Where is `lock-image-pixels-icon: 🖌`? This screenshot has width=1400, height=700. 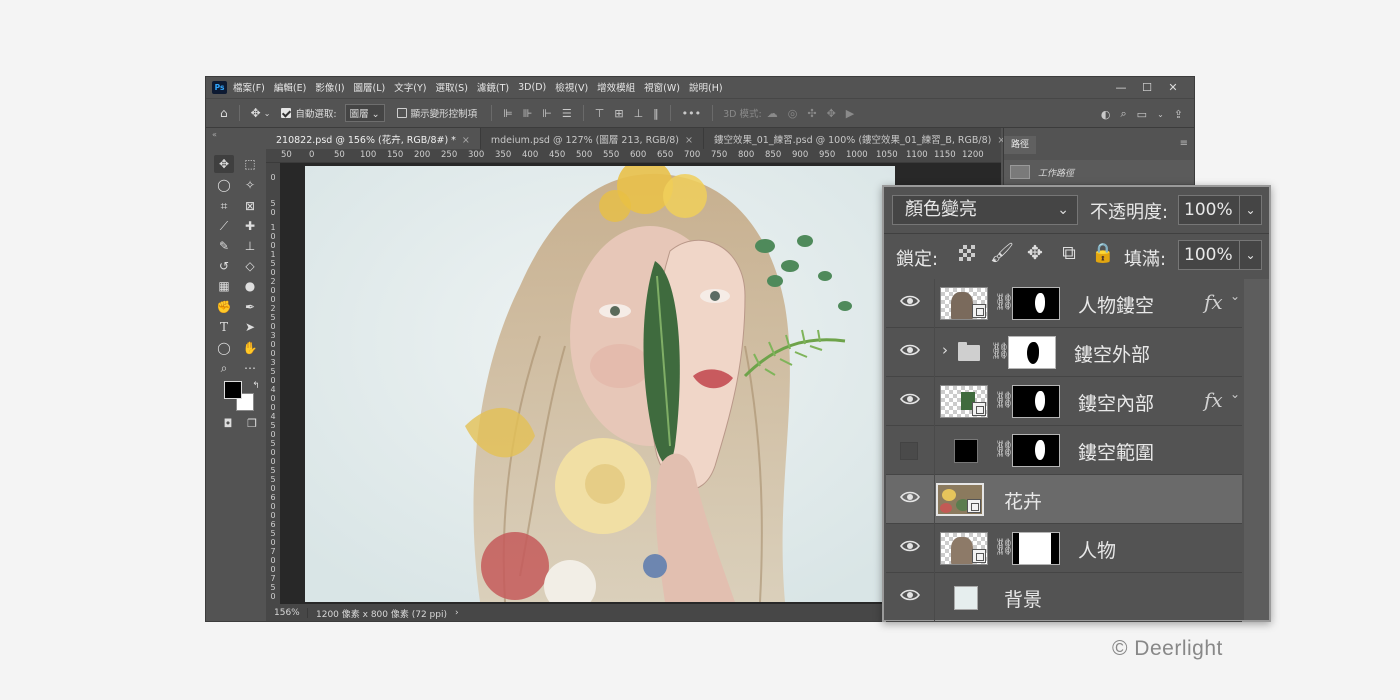
lock-image-pixels-icon: 🖌 is located at coordinates (1002, 253).